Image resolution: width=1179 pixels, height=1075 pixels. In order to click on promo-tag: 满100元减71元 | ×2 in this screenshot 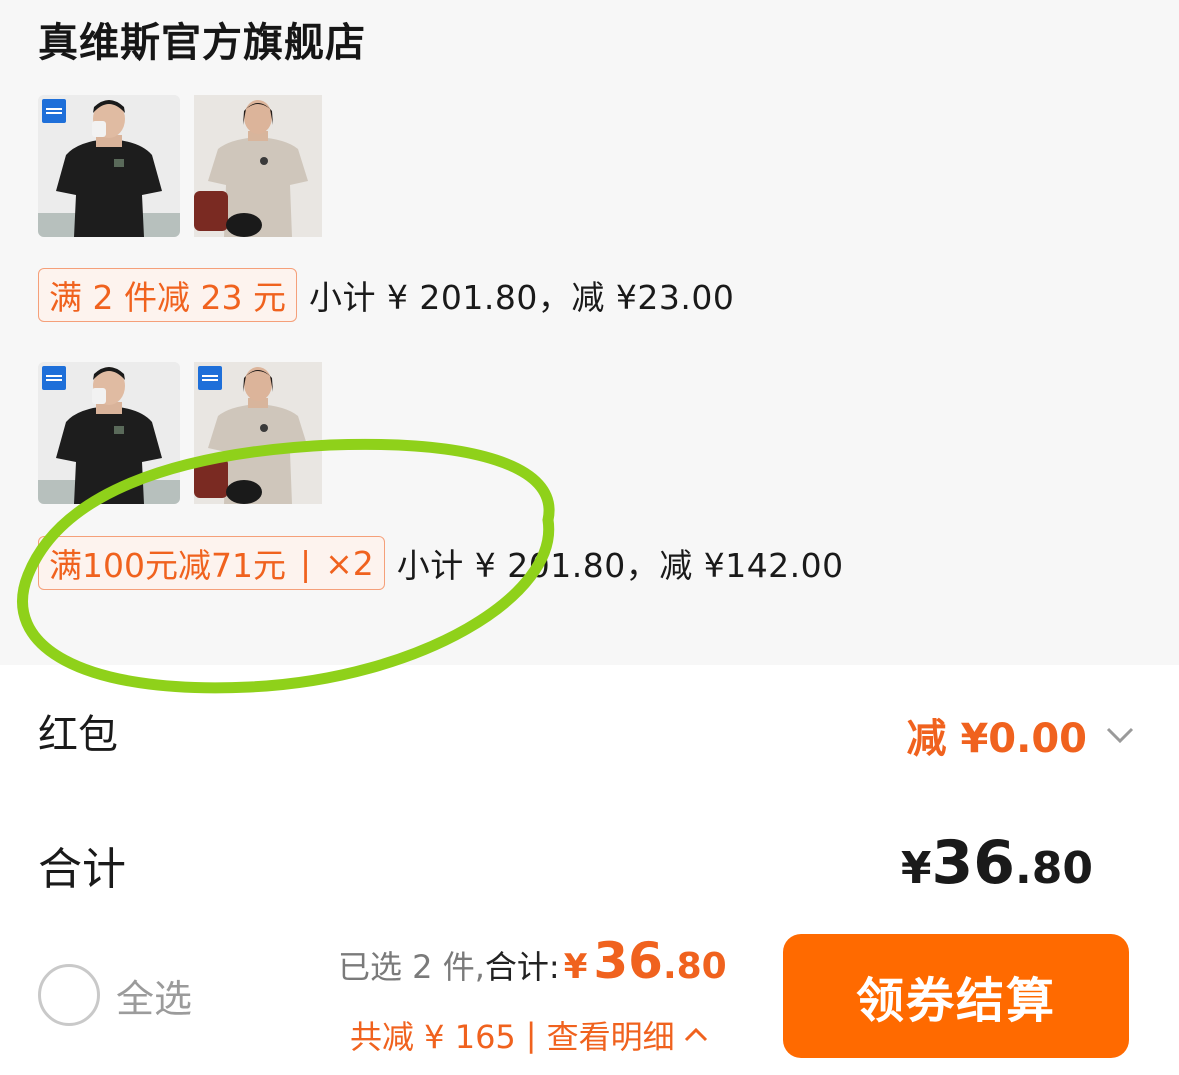, I will do `click(211, 563)`.